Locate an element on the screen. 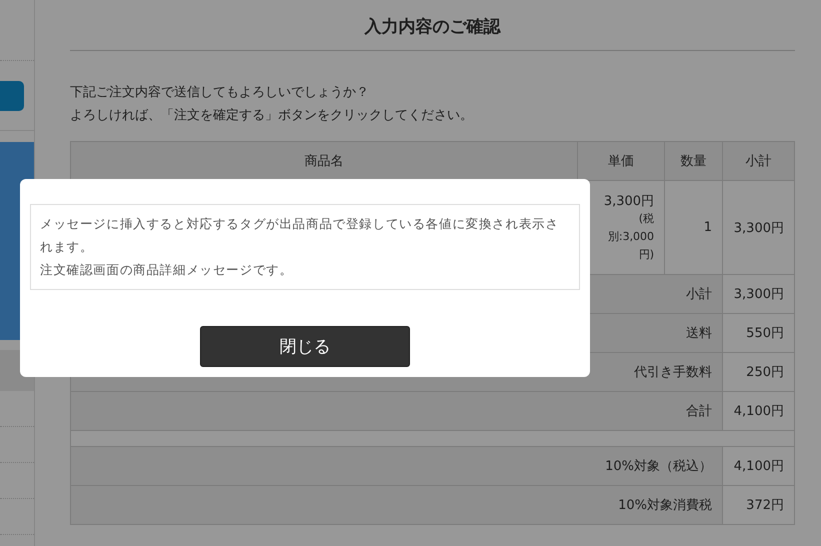 This screenshot has width=821, height=546. unit-price: 3,300円 is located at coordinates (629, 201).